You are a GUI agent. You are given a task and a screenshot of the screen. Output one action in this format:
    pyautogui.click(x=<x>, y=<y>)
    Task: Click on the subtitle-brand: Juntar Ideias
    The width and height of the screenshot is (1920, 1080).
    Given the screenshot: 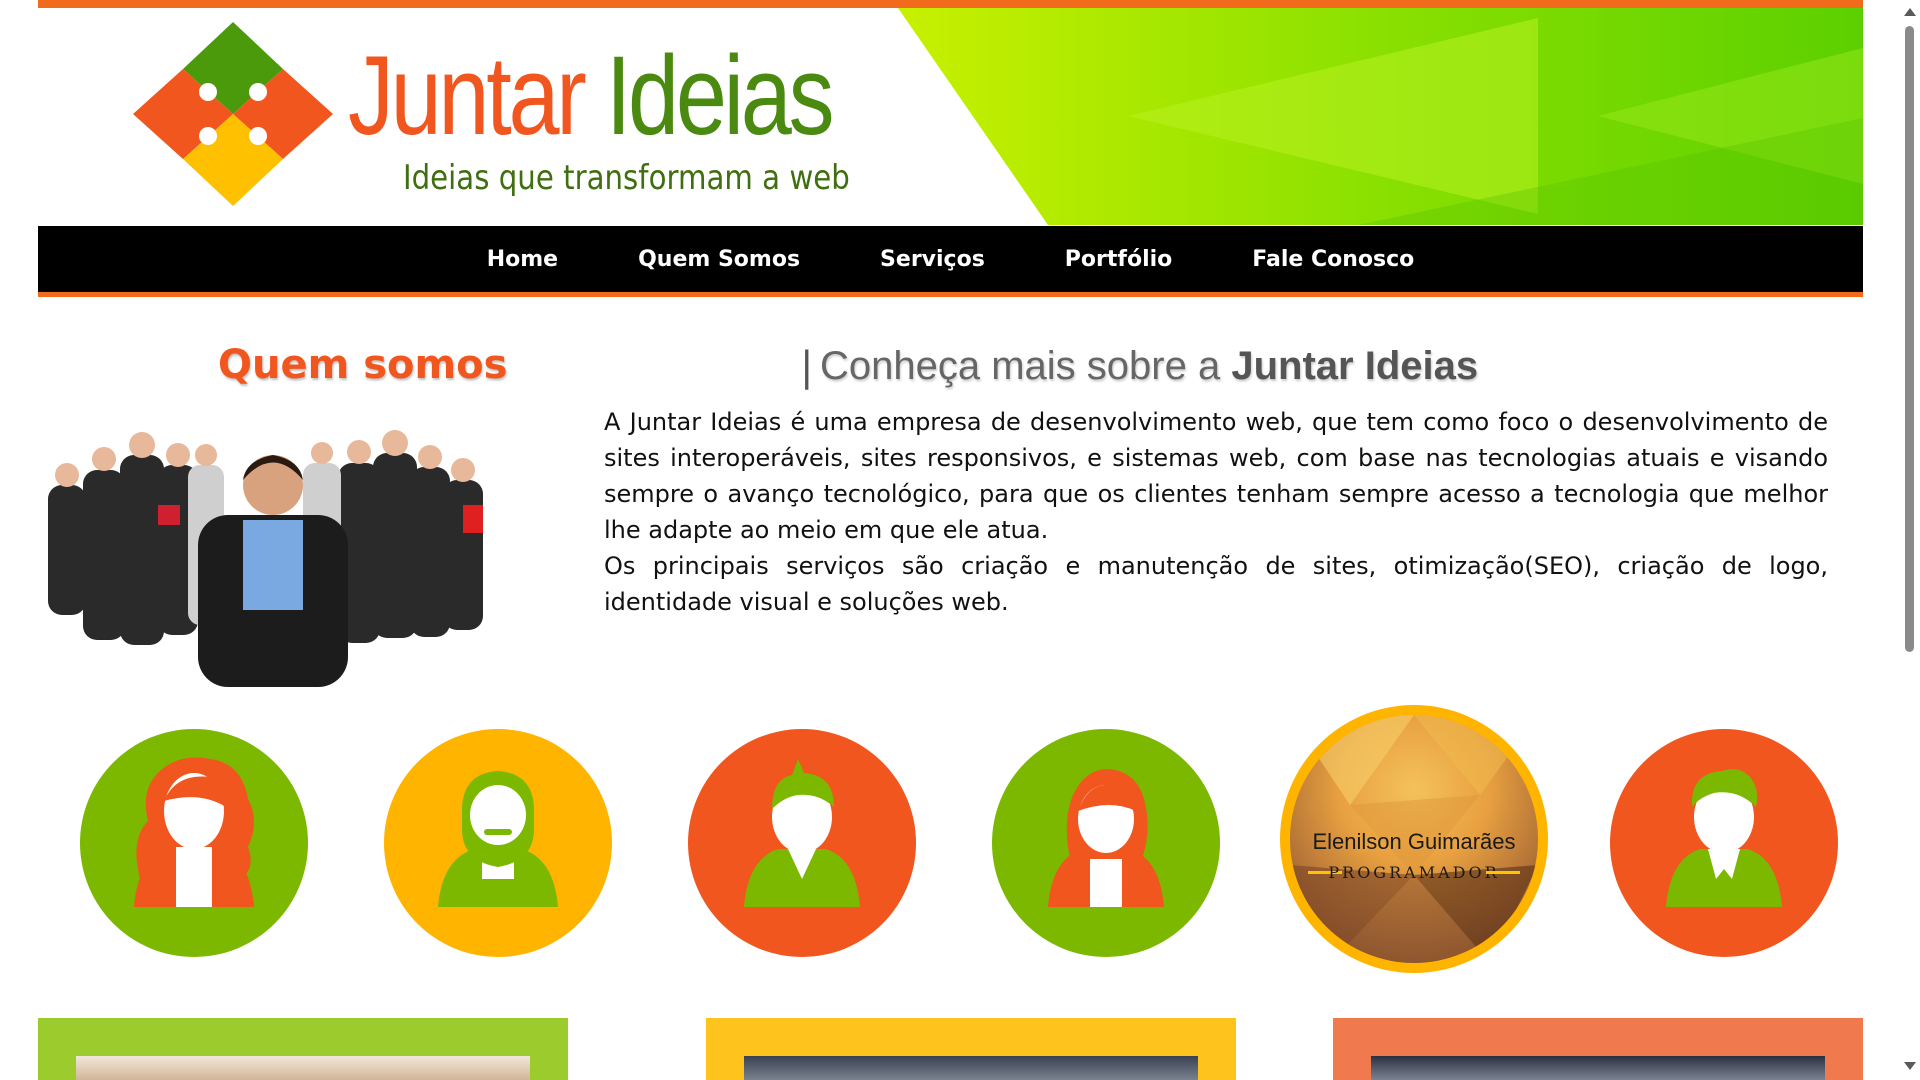 What is the action you would take?
    pyautogui.click(x=1355, y=366)
    